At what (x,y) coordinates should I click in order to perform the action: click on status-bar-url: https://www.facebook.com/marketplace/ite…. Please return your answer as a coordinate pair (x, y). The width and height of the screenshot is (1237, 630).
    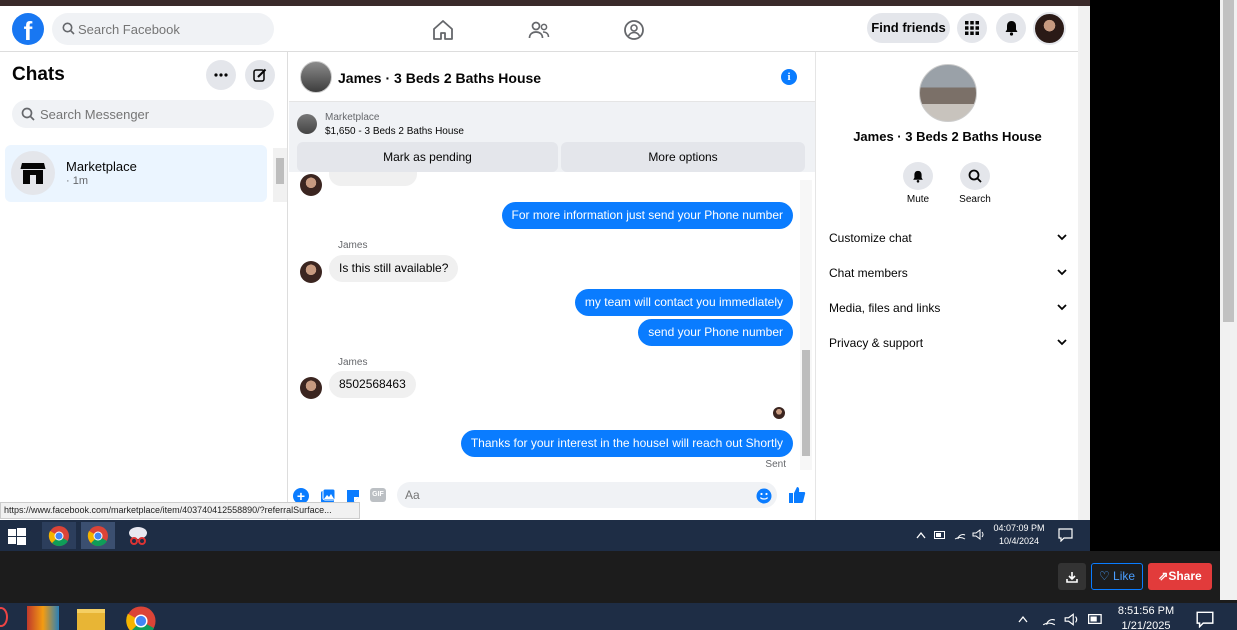
    Looking at the image, I should click on (180, 510).